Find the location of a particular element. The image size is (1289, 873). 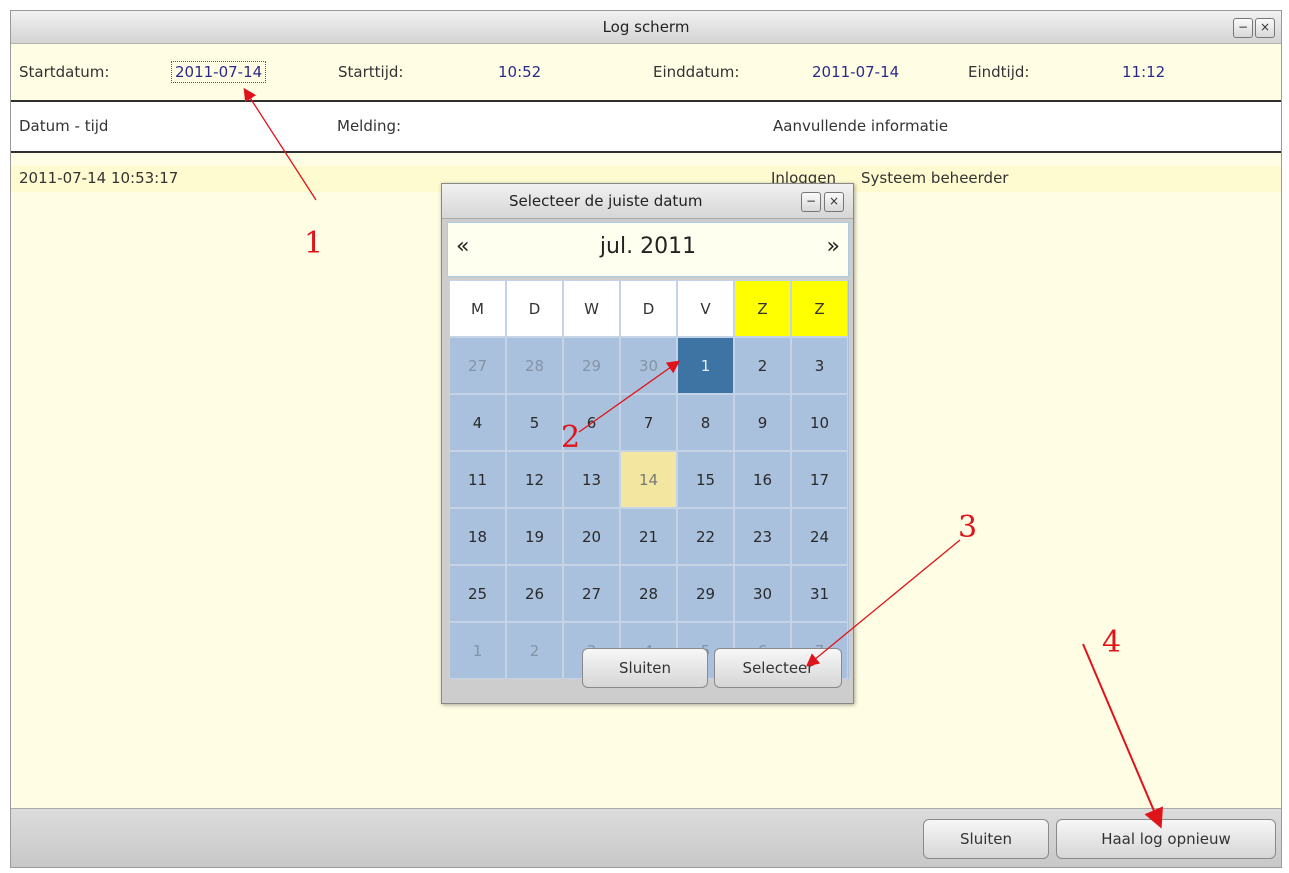

calendar-select-button: Selecteer is located at coordinates (778, 668).